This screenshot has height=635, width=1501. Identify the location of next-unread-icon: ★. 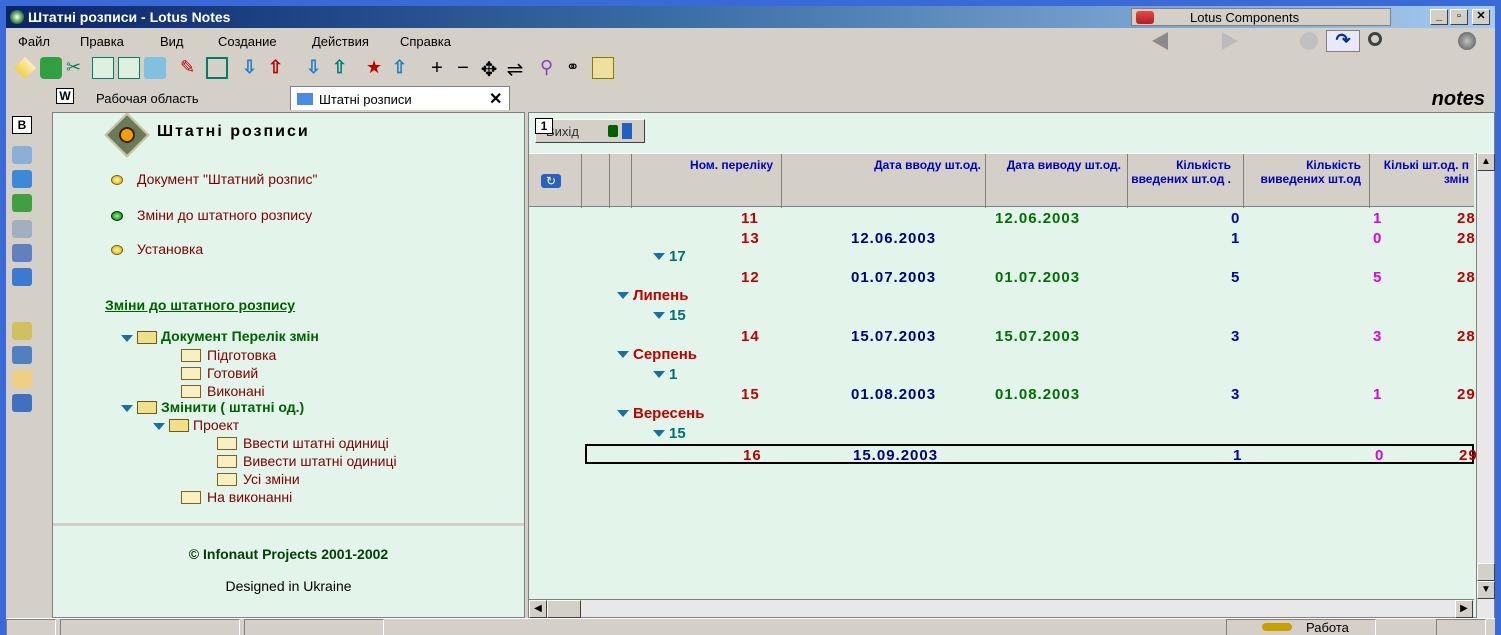
(377, 68).